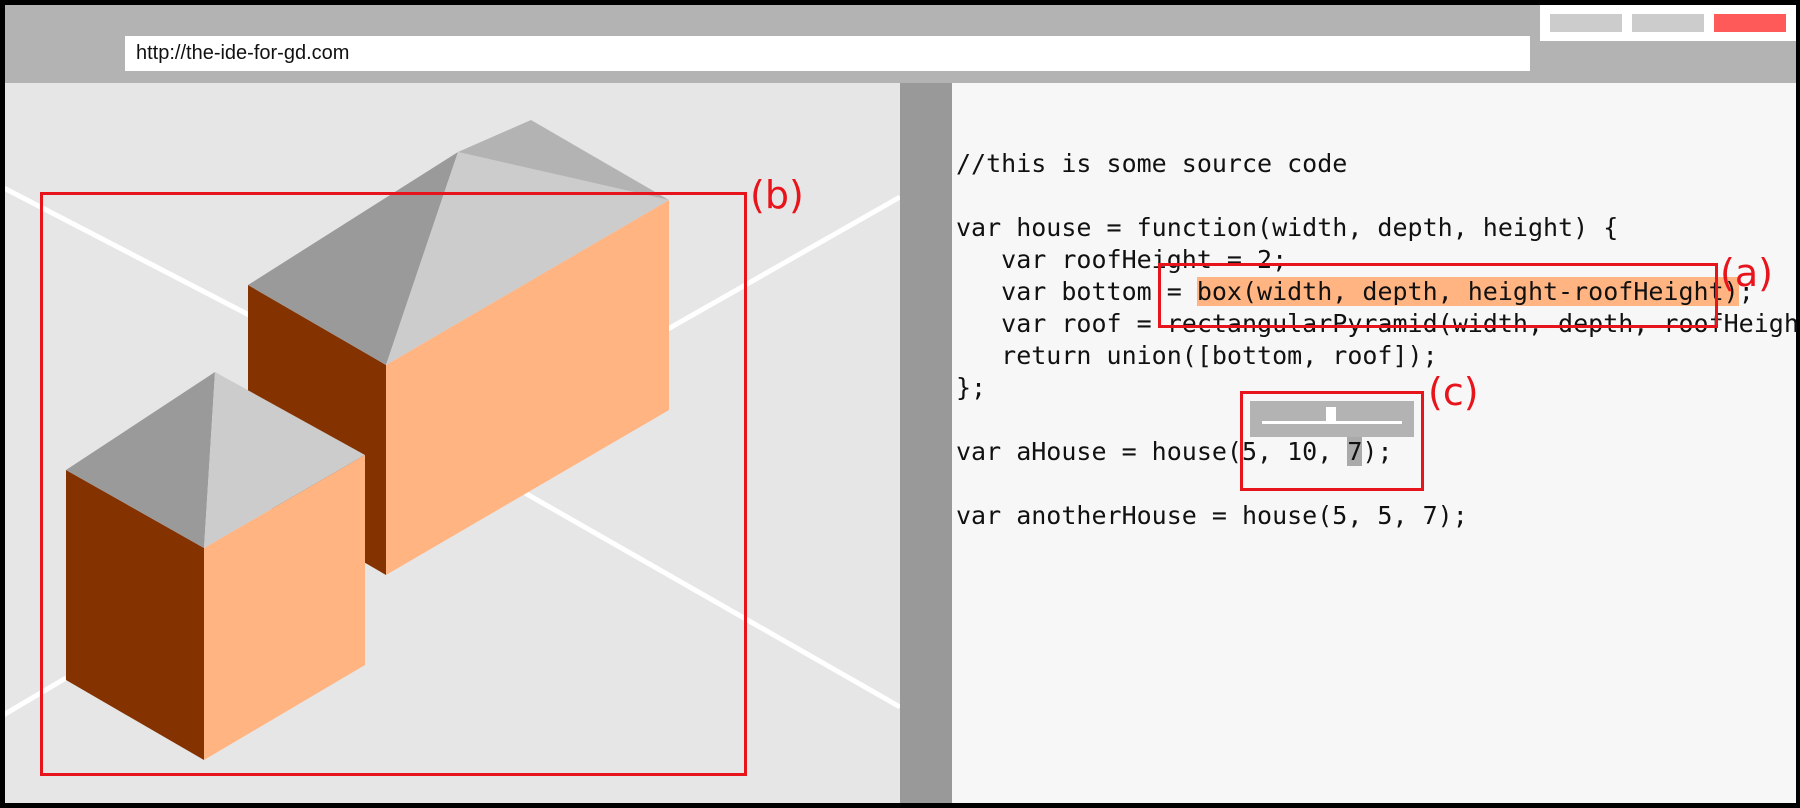 The image size is (1800, 808). Describe the element at coordinates (971, 387) in the screenshot. I see `code-line: };` at that location.